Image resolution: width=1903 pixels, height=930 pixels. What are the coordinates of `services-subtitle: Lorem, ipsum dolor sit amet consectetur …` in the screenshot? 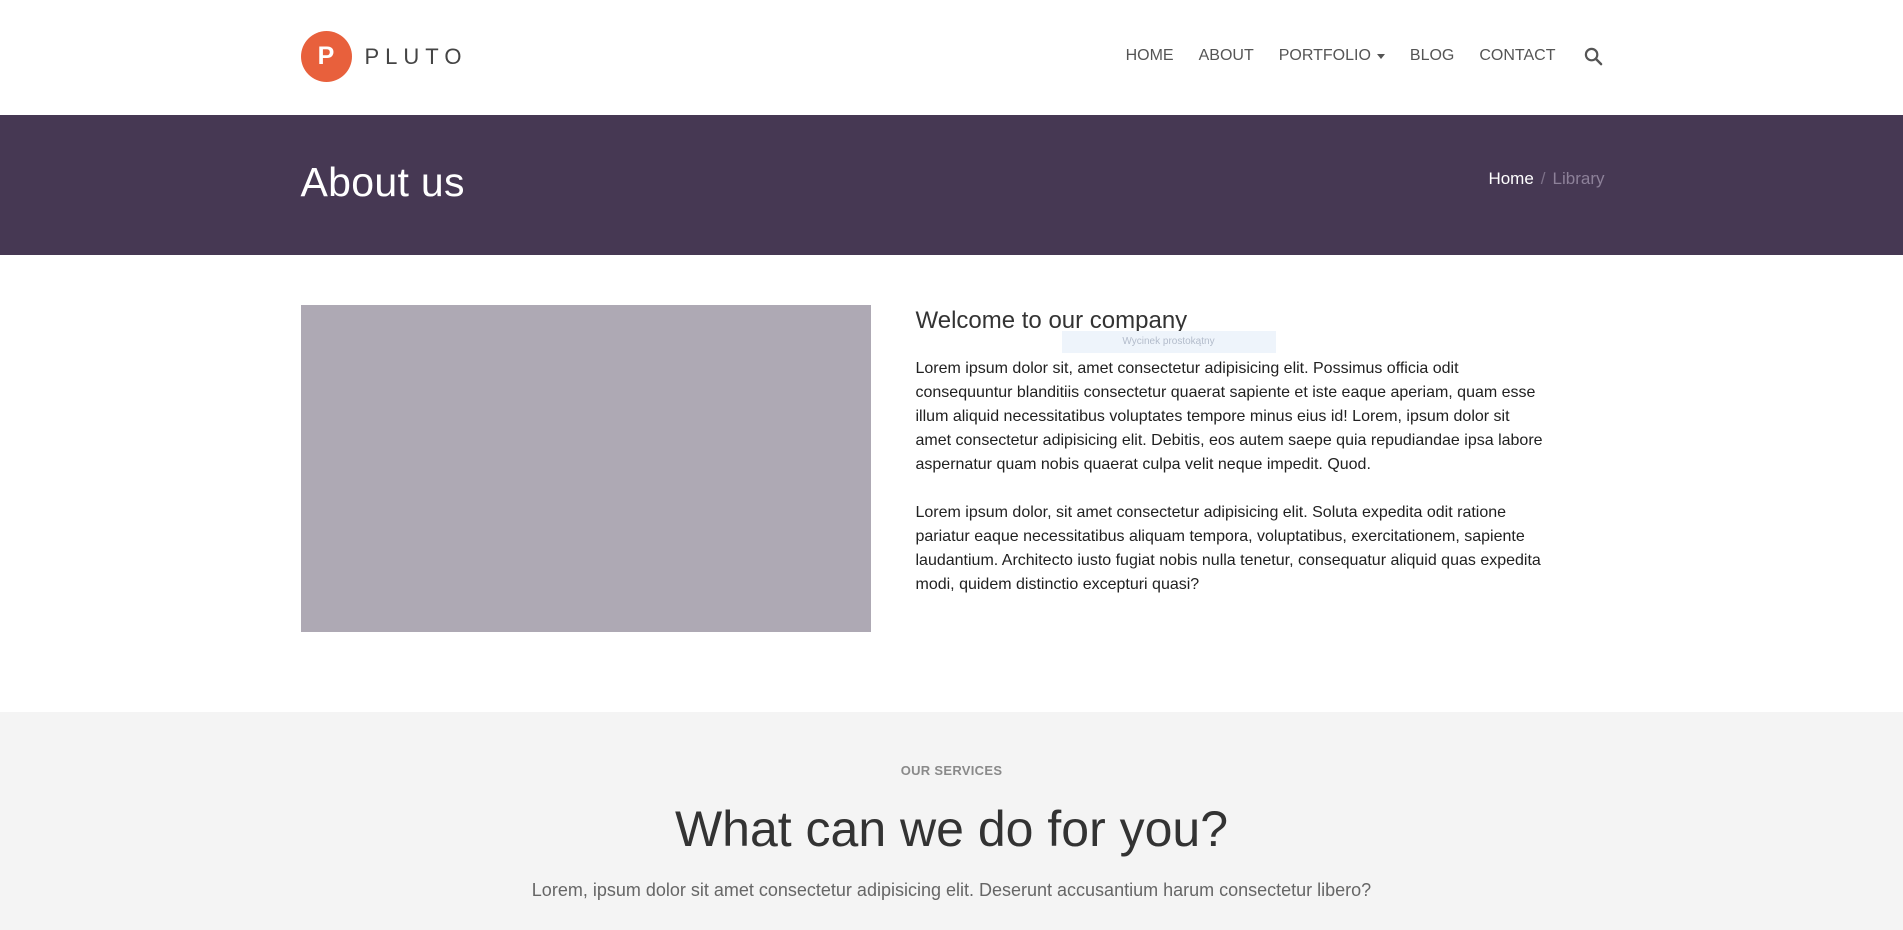 It's located at (951, 890).